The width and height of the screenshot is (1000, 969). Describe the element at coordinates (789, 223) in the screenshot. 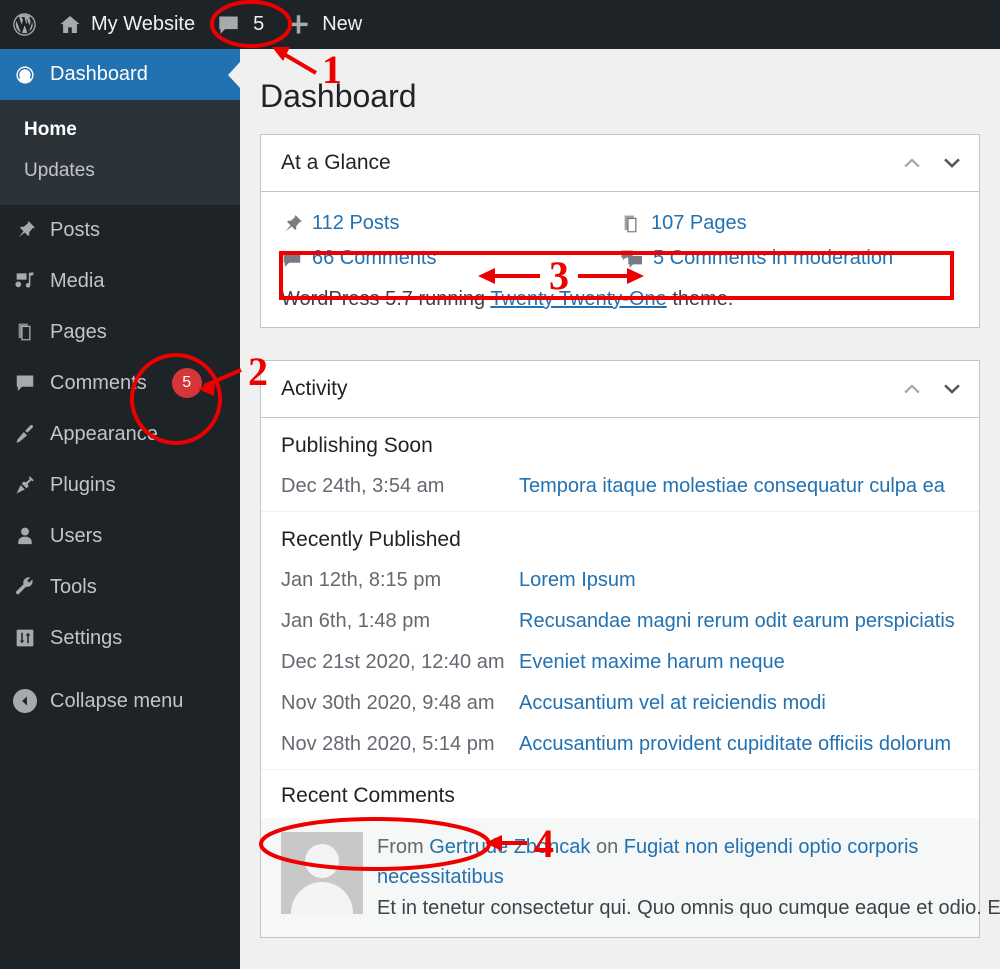

I see `glance-pages-link: 107 Pages` at that location.